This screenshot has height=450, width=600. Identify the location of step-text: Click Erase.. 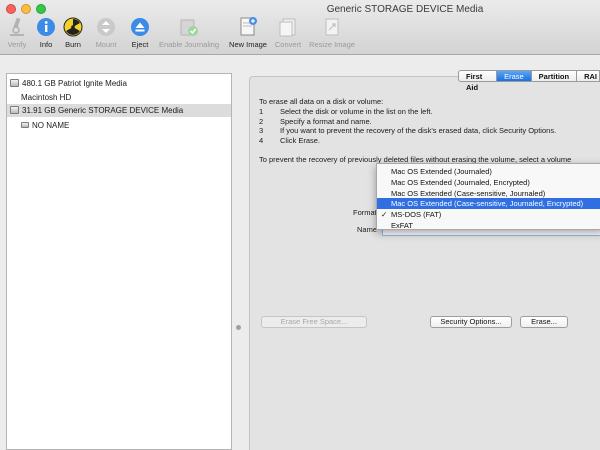
(300, 140).